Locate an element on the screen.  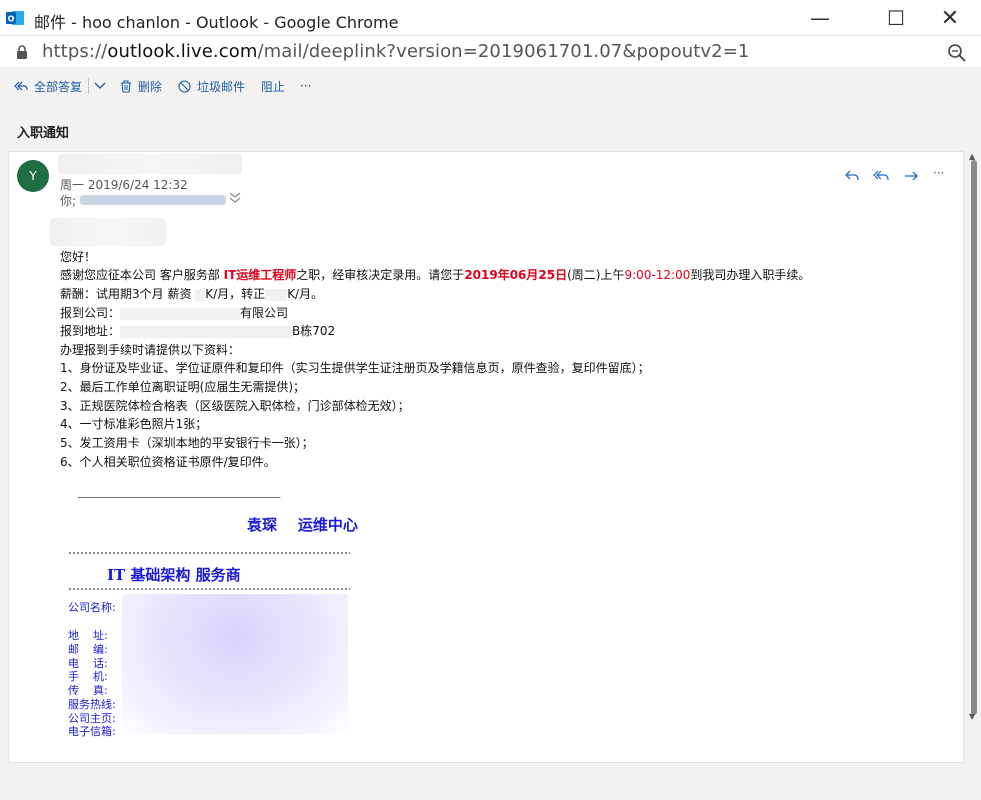
delete-button: 删除 is located at coordinates (141, 86).